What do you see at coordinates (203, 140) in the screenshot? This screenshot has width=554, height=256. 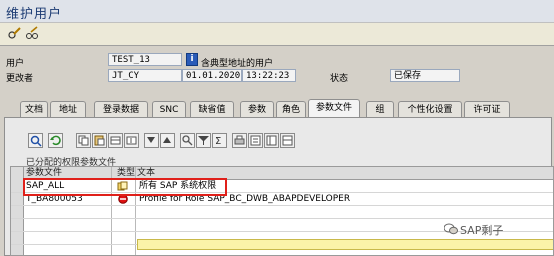 I see `filter-icon` at bounding box center [203, 140].